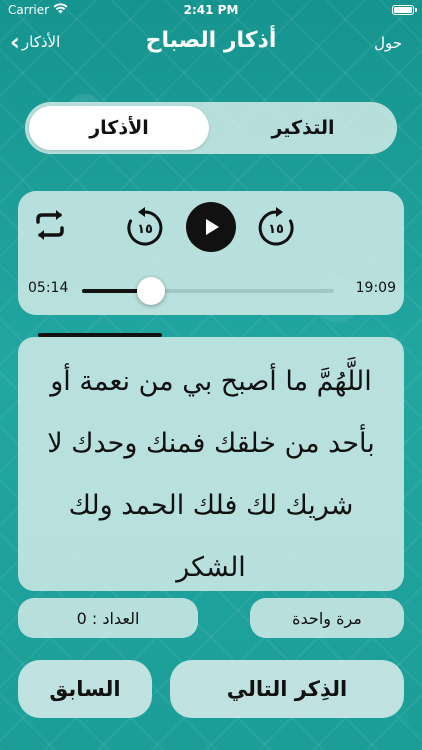 This screenshot has height=750, width=422. What do you see at coordinates (211, 128) in the screenshot?
I see `segmented-control: الأذكار التذكير` at bounding box center [211, 128].